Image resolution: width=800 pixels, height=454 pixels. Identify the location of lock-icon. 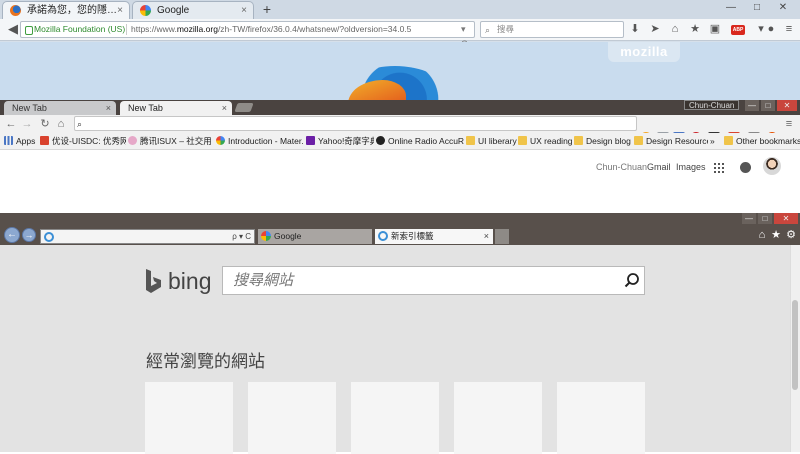
(29, 30).